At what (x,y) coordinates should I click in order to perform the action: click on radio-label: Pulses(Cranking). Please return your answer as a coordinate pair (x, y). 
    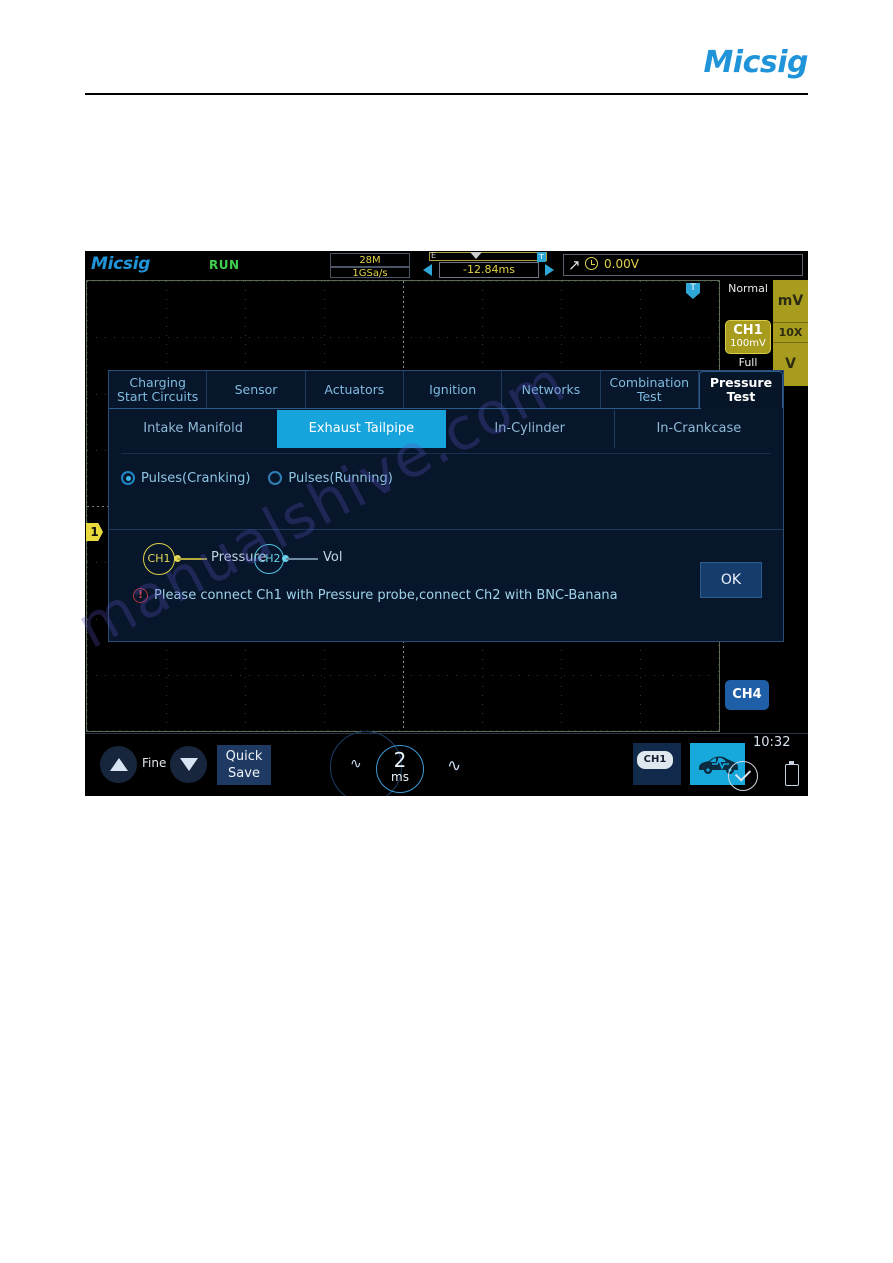
    Looking at the image, I should click on (196, 478).